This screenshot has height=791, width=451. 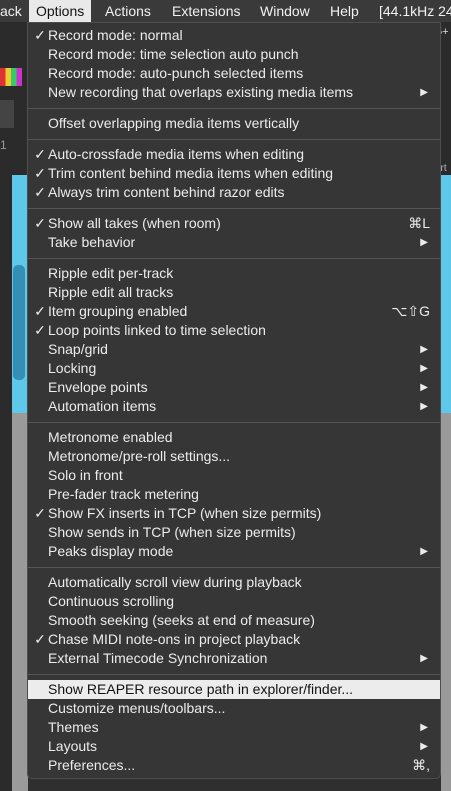 What do you see at coordinates (123, 494) in the screenshot?
I see `menu-item-label: Pre-fader track metering` at bounding box center [123, 494].